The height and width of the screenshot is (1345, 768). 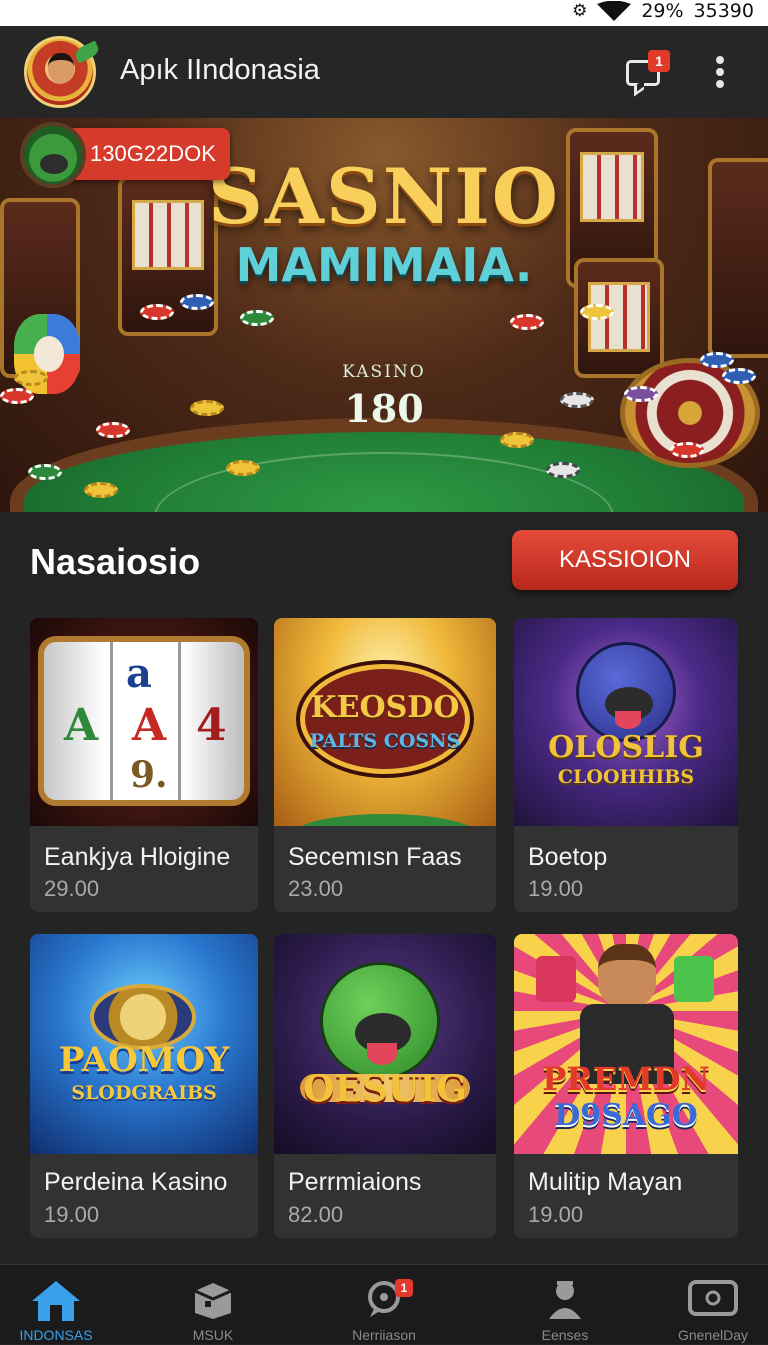 What do you see at coordinates (385, 722) in the screenshot?
I see `game-thumbnail: KEOSDO PALTS COSNS` at bounding box center [385, 722].